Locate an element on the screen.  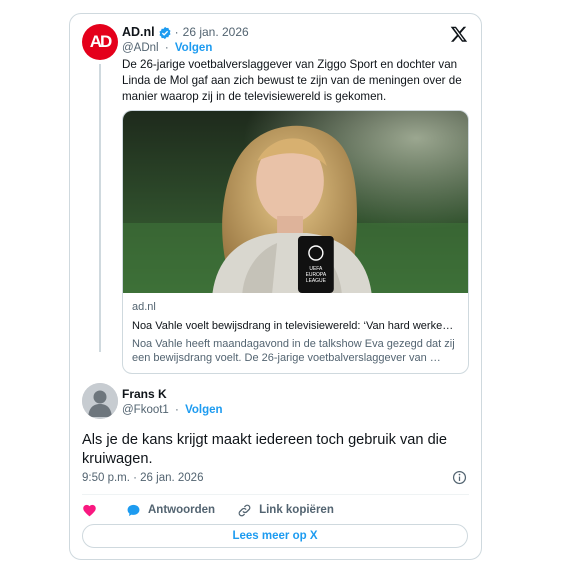
parent-handle: @ADnl is located at coordinates (140, 48).